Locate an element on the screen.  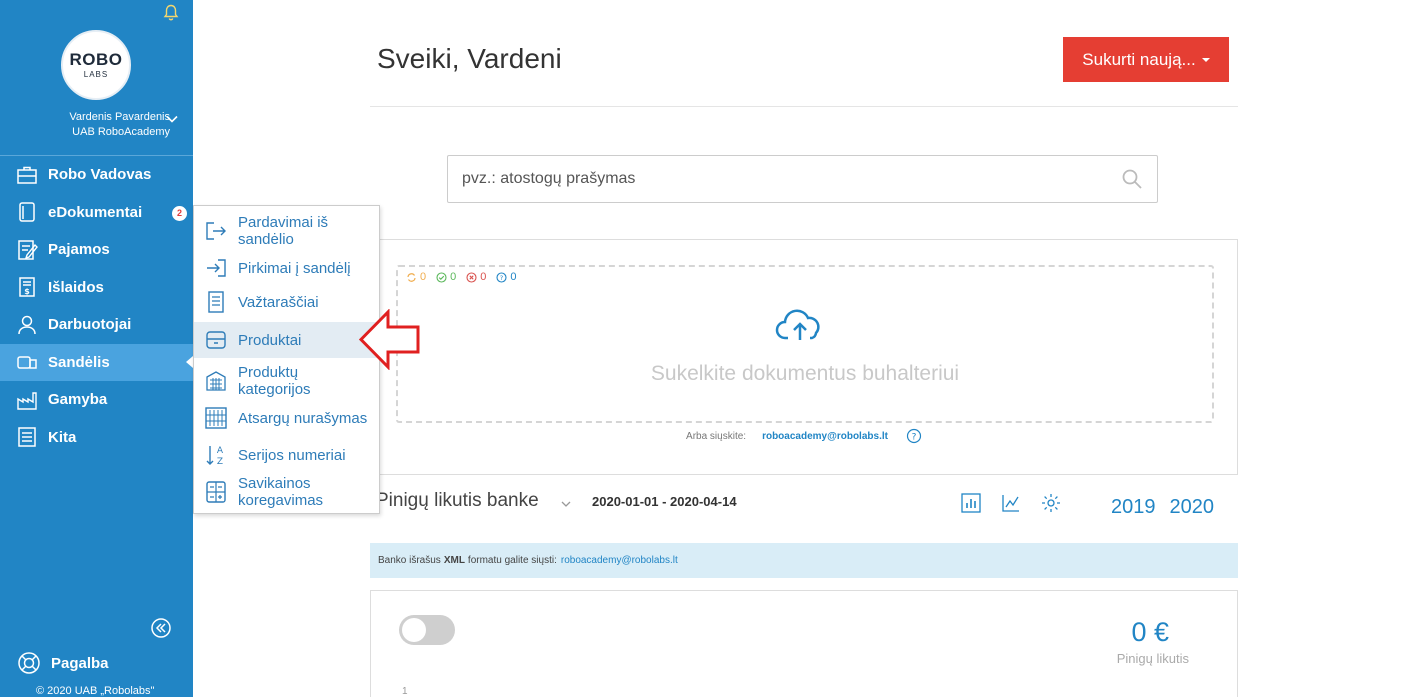
submenu-label: Pirkimai į sandėlį is located at coordinates (294, 268).